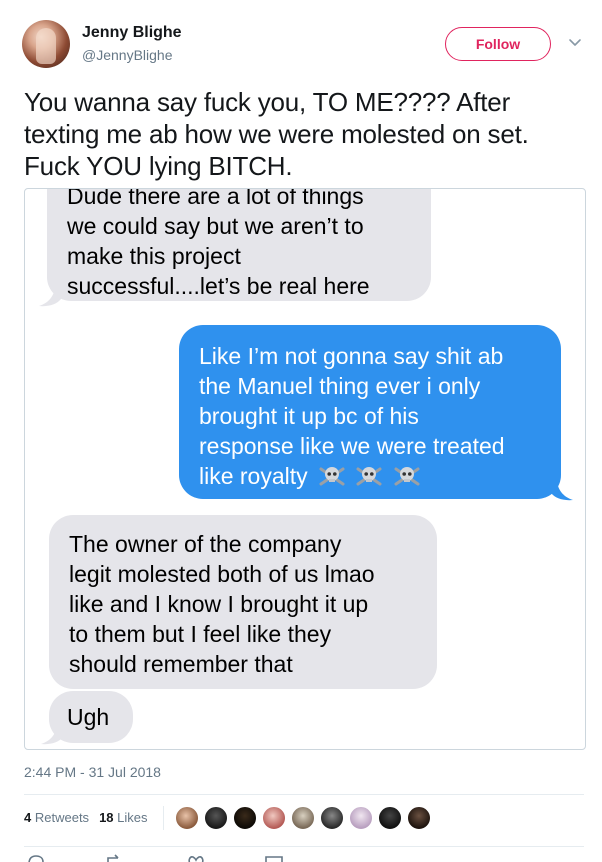  What do you see at coordinates (181, 664) in the screenshot?
I see `message-line: should remember that` at bounding box center [181, 664].